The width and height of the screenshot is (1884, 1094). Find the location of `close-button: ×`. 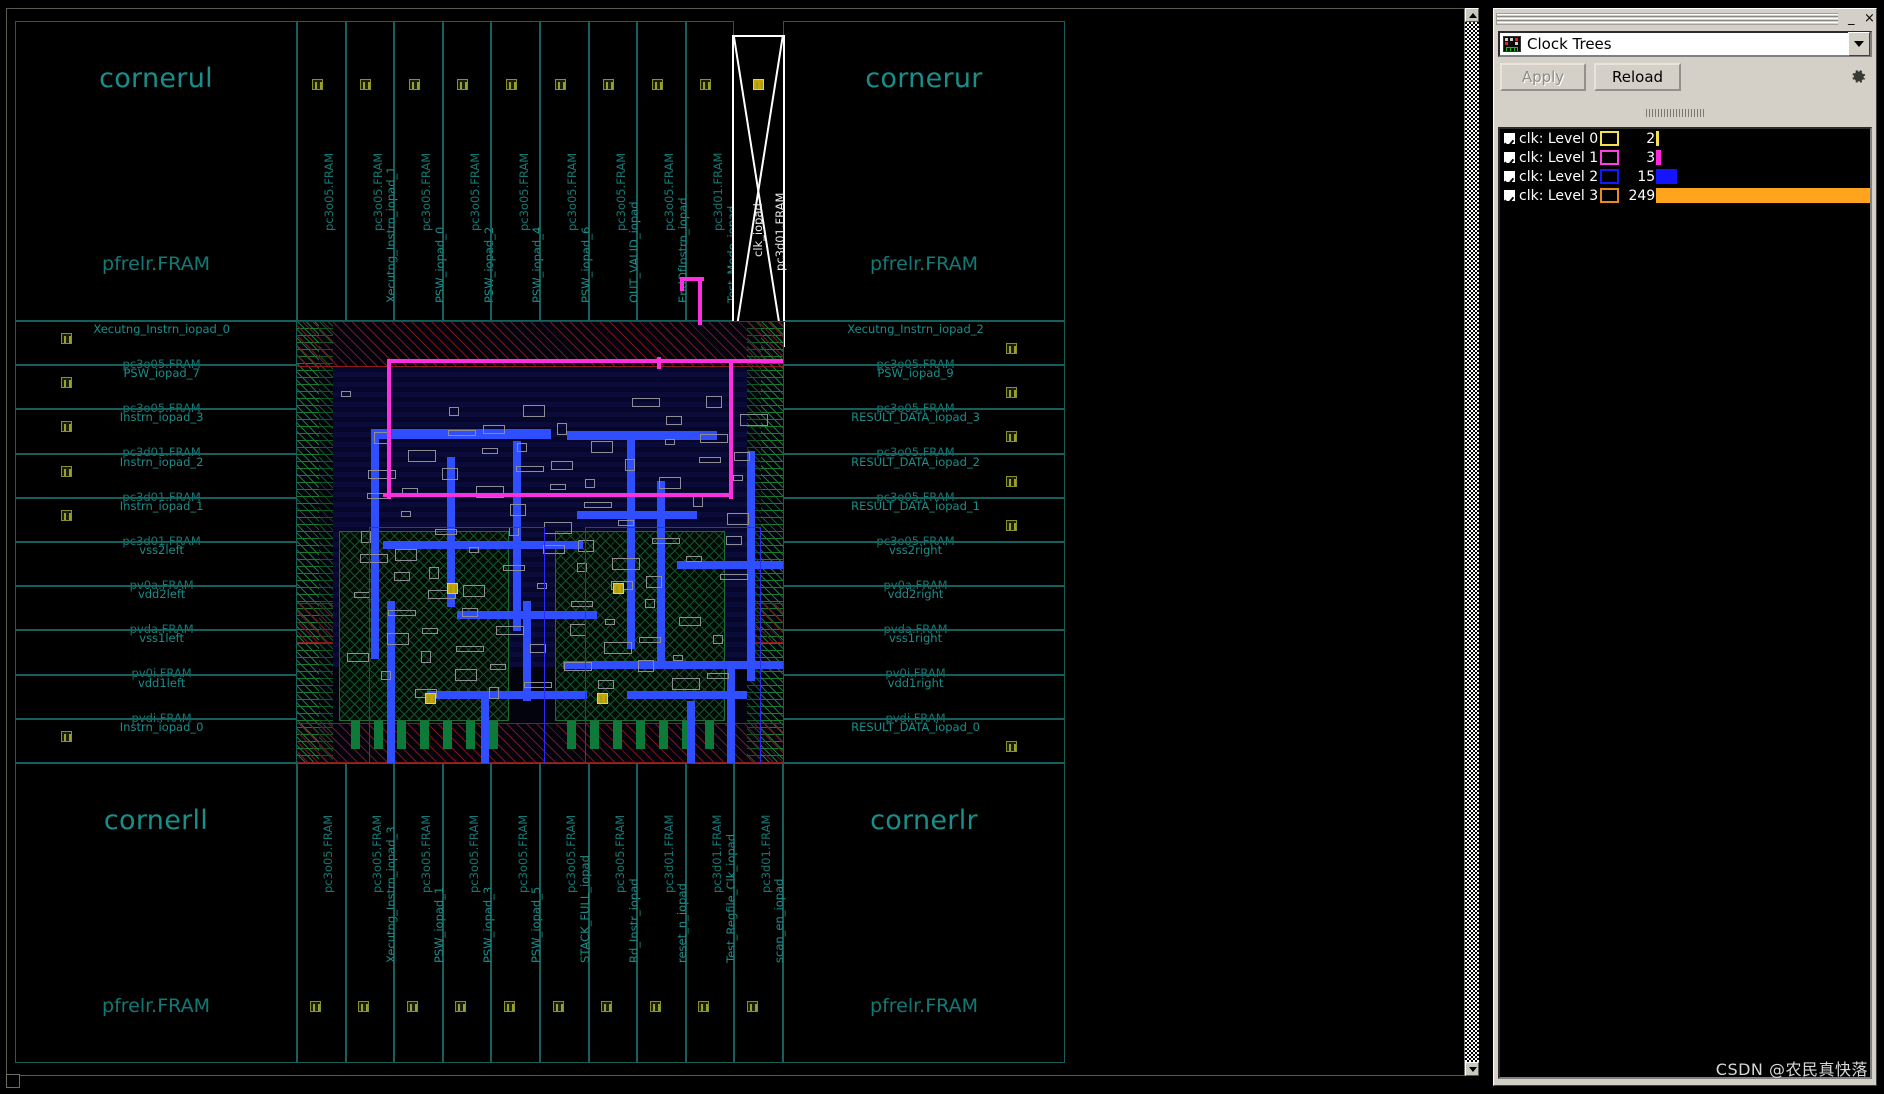

close-button: × is located at coordinates (1866, 19).